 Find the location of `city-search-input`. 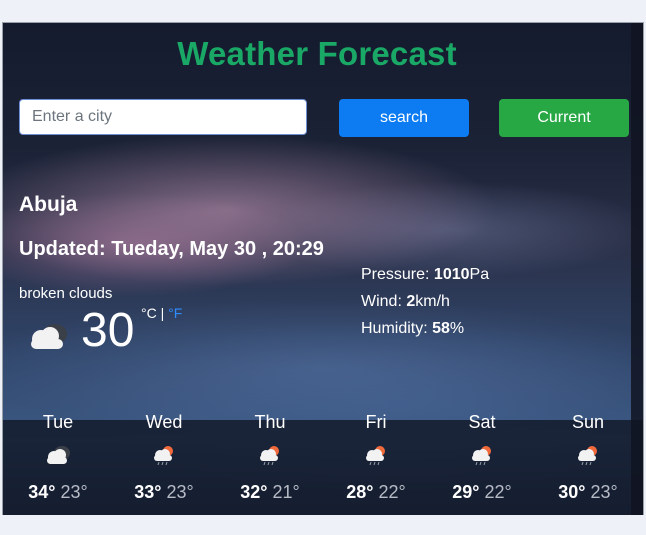

city-search-input is located at coordinates (163, 117).